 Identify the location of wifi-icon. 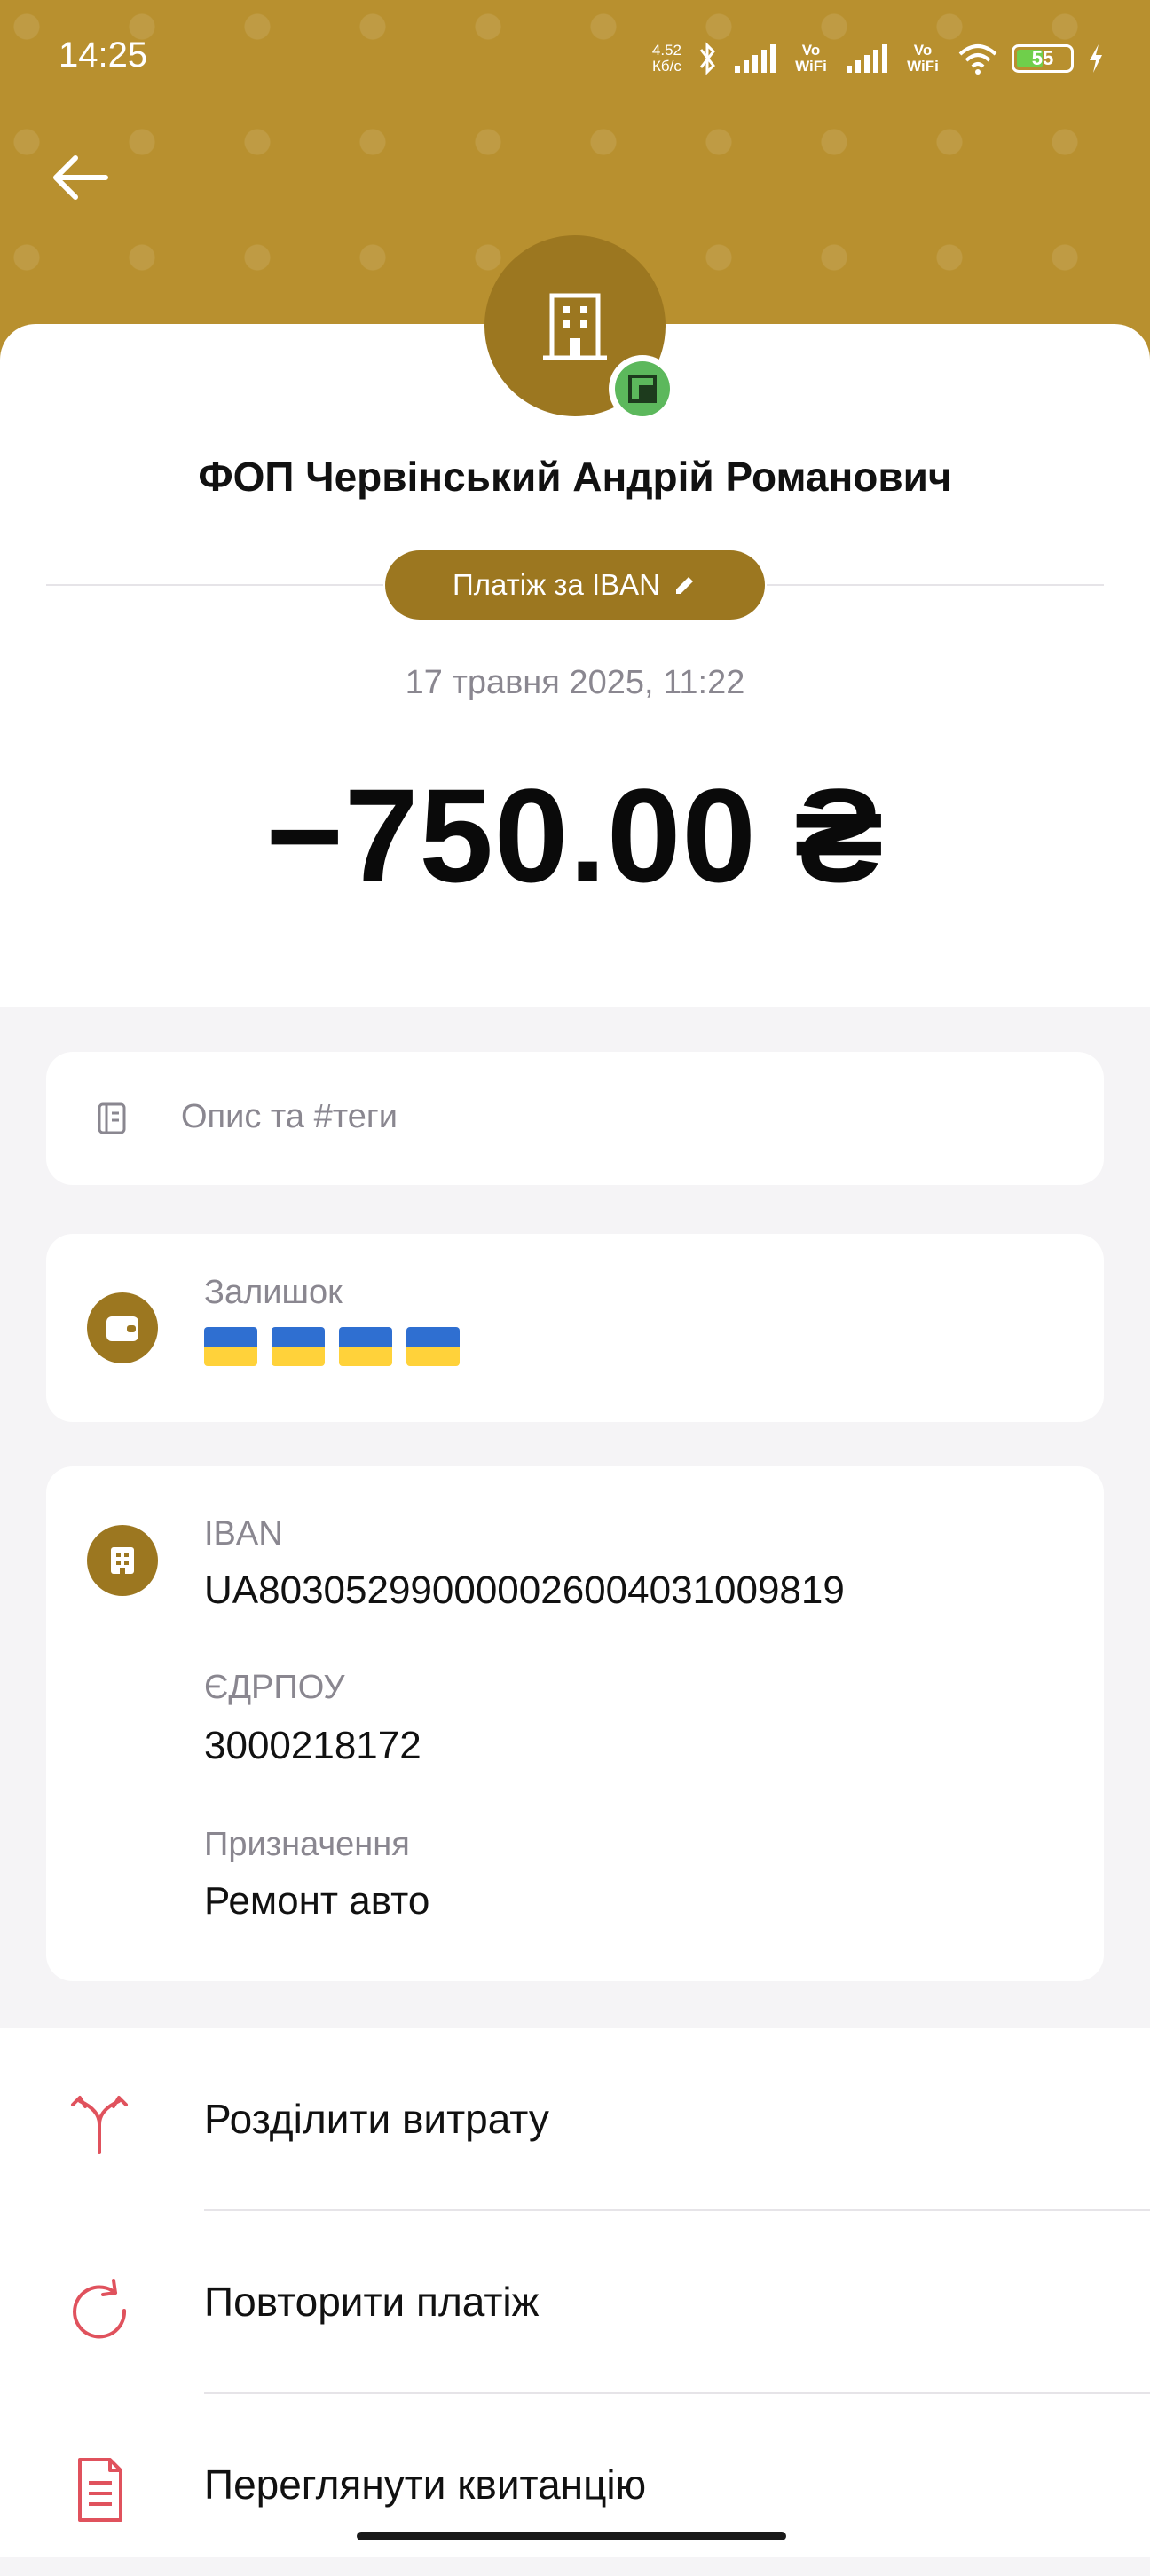
(977, 59).